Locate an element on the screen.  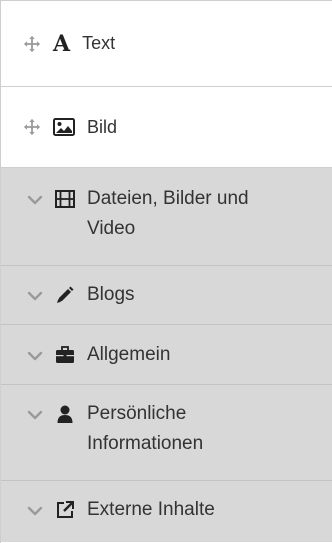
briefcase-icon is located at coordinates (65, 354).